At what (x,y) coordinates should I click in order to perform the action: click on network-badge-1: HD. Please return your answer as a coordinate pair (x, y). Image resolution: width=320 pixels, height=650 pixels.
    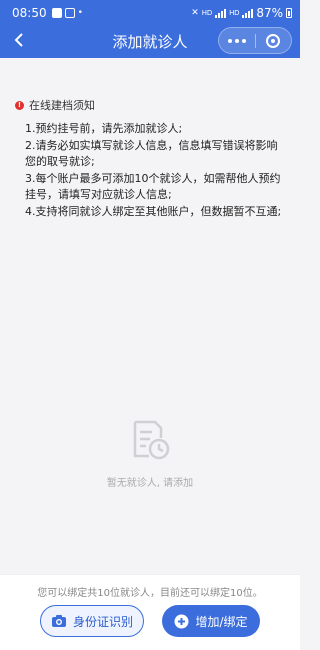
    Looking at the image, I should click on (207, 13).